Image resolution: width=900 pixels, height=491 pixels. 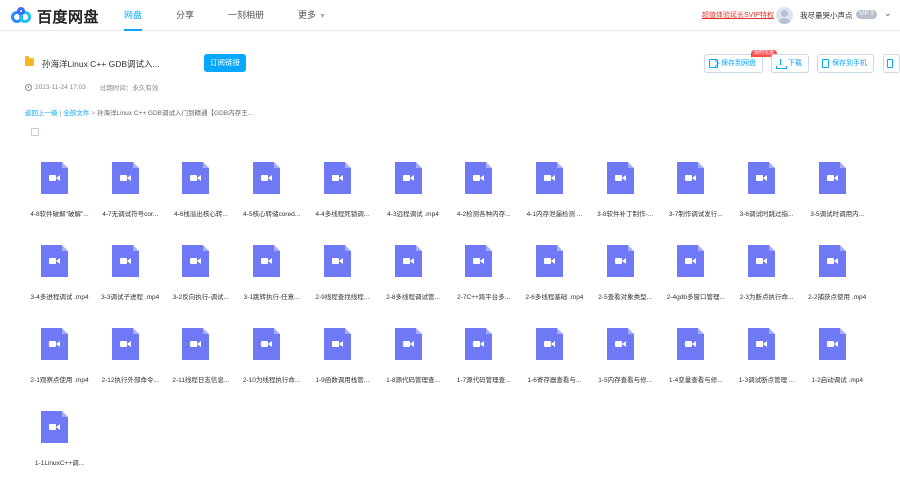 What do you see at coordinates (738, 15) in the screenshot?
I see `svip-promo-link: 超值体验延长SVIP特权` at bounding box center [738, 15].